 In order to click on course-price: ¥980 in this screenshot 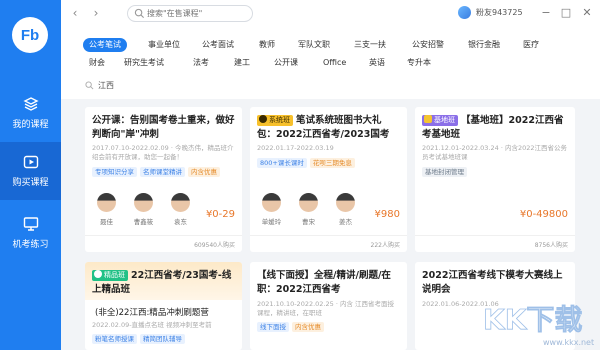, I will do `click(387, 214)`.